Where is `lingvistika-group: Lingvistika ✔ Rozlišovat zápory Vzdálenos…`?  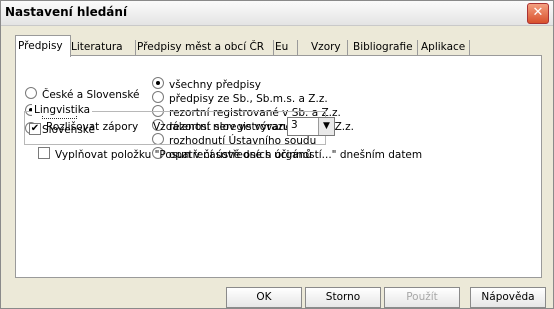
lingvistika-group: Lingvistika ✔ Rozlišovat zápory Vzdálenos… is located at coordinates (175, 124).